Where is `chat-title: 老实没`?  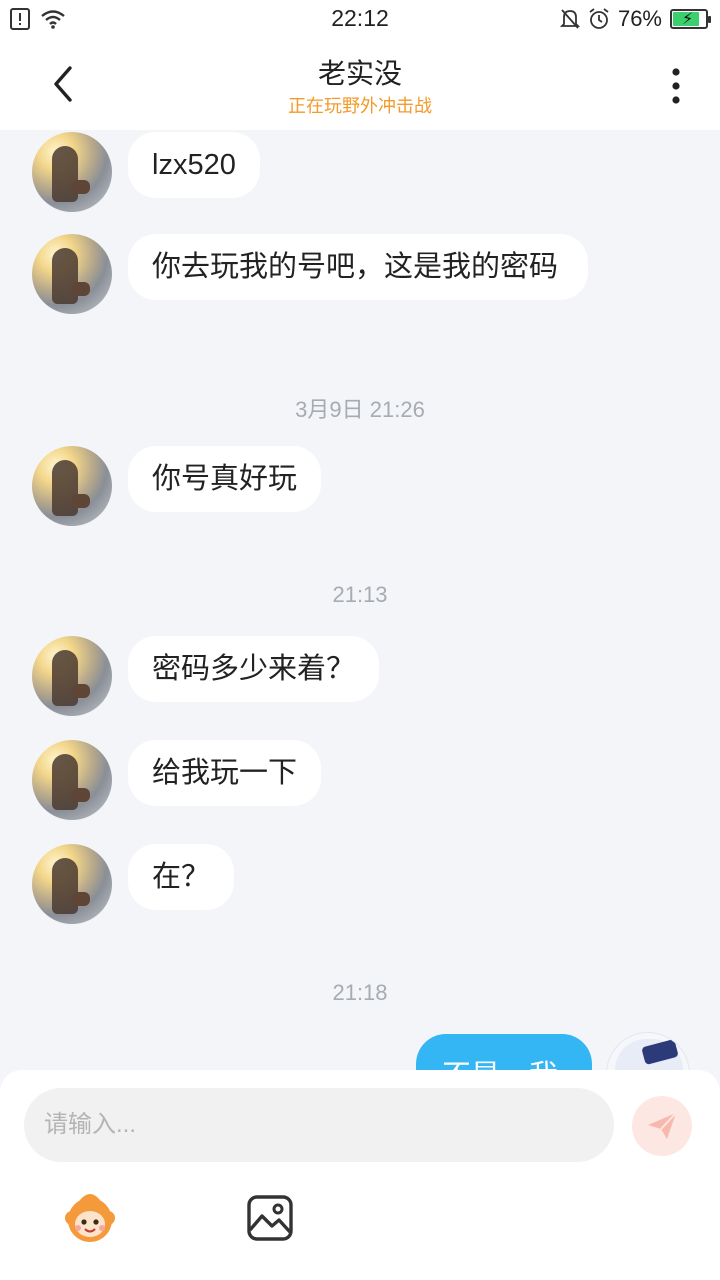 chat-title: 老实没 is located at coordinates (359, 73).